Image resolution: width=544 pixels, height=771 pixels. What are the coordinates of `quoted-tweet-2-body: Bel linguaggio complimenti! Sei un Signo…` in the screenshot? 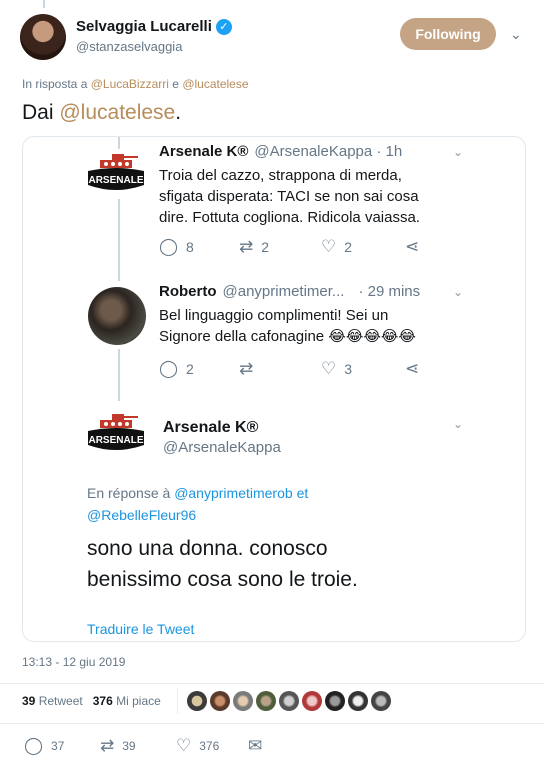 It's located at (287, 326).